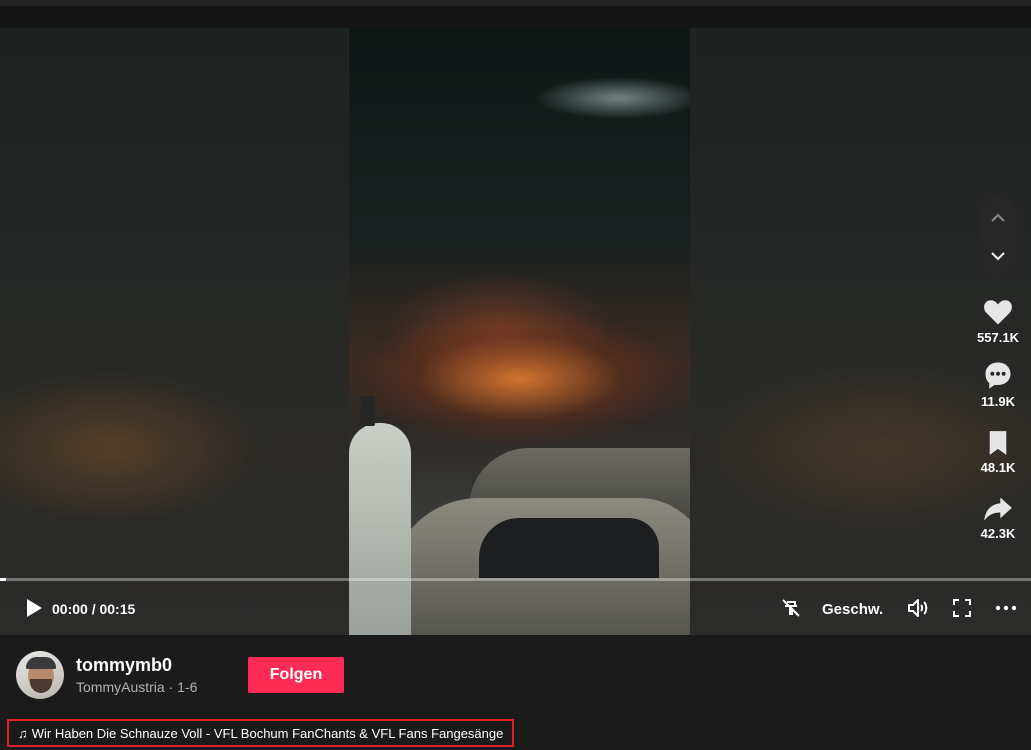  What do you see at coordinates (124, 665) in the screenshot?
I see `username: tommymb0` at bounding box center [124, 665].